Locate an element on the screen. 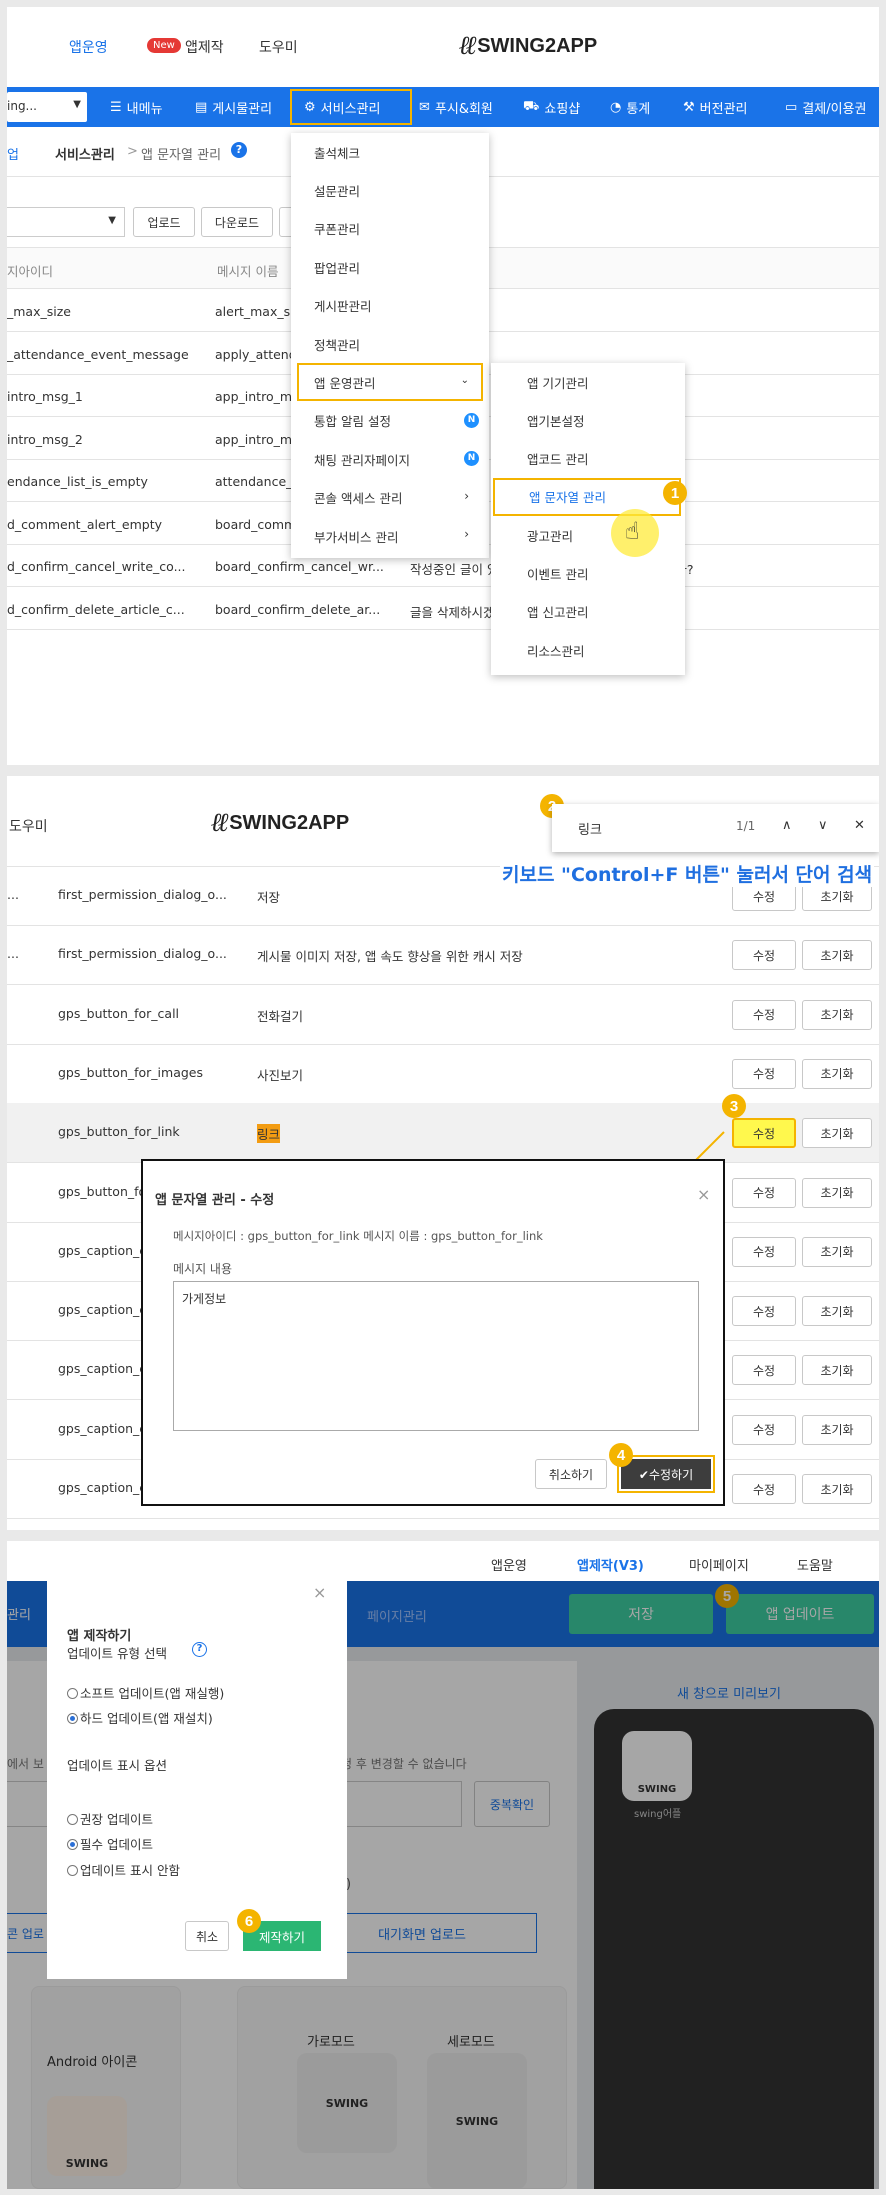  menu-post-manage: ▤ 게시물관리 is located at coordinates (233, 107).